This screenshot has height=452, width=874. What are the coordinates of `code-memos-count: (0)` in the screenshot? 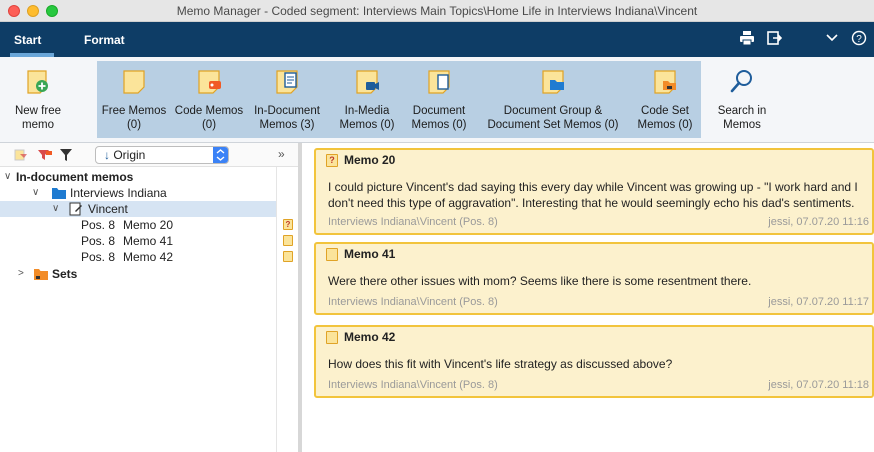 It's located at (209, 125).